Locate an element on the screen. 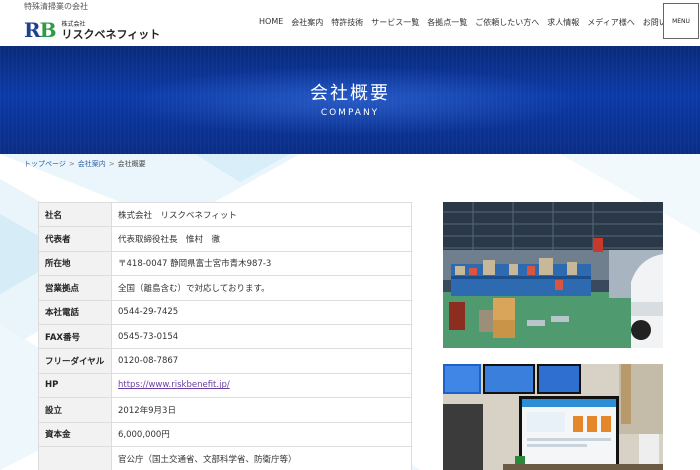  row-value: 全国（離島含む）で対応しております。 is located at coordinates (261, 288).